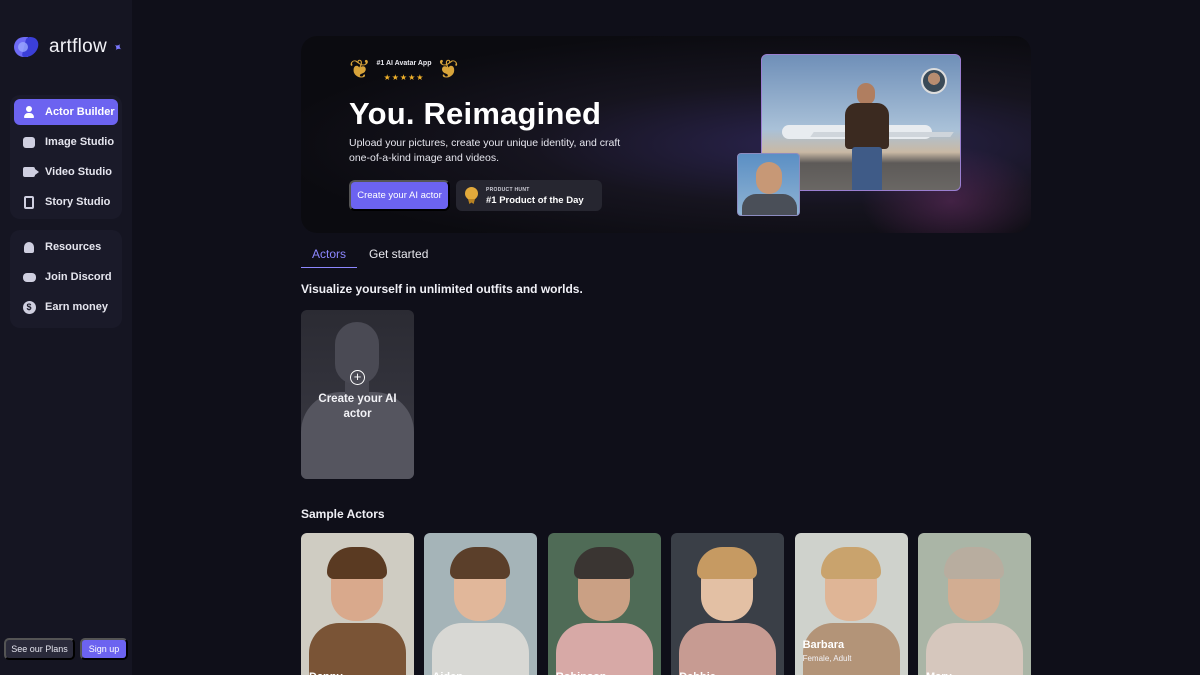 The width and height of the screenshot is (1200, 675). I want to click on create-actor-card: + Create your AI actor, so click(357, 394).